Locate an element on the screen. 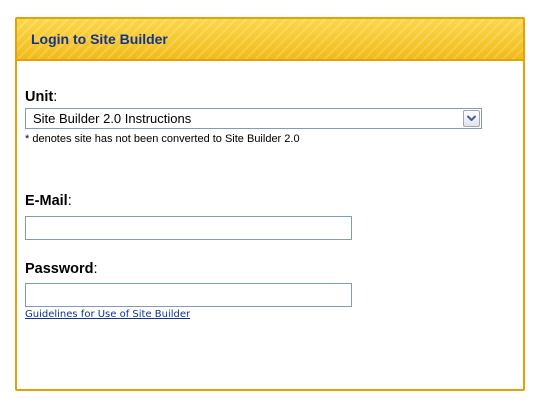 The width and height of the screenshot is (534, 404). password-label-text: Password is located at coordinates (59, 269).